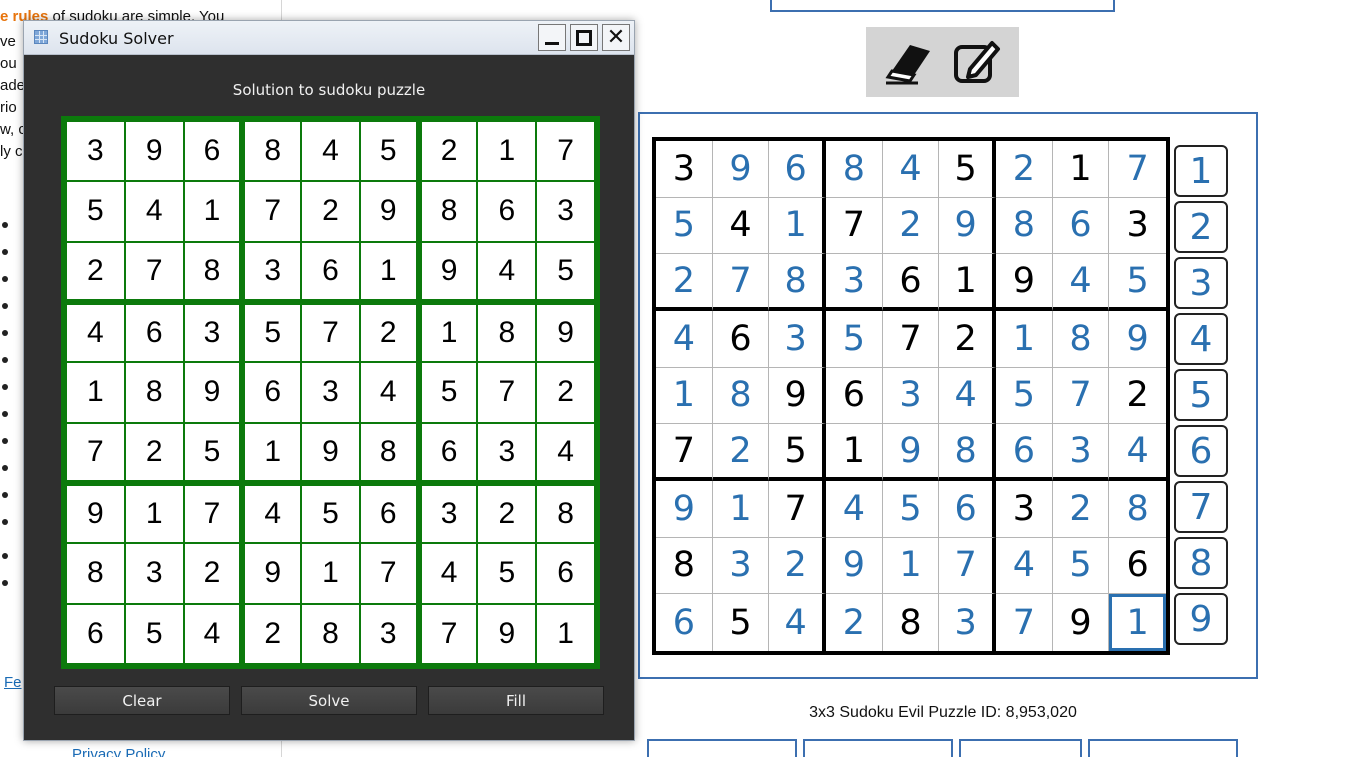 This screenshot has height=757, width=1357. I want to click on fill-button: Fill, so click(516, 700).